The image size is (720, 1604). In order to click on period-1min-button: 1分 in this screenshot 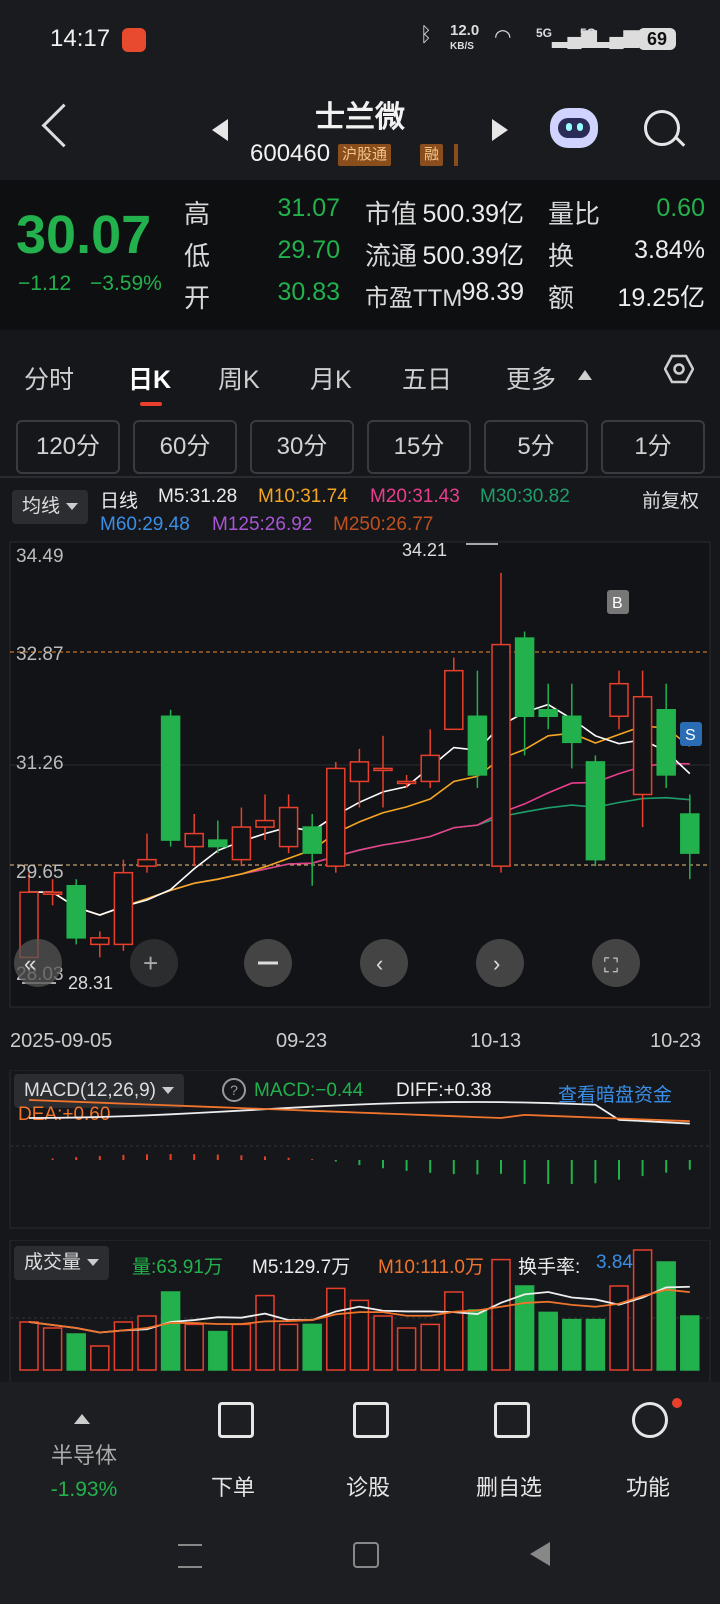, I will do `click(653, 447)`.